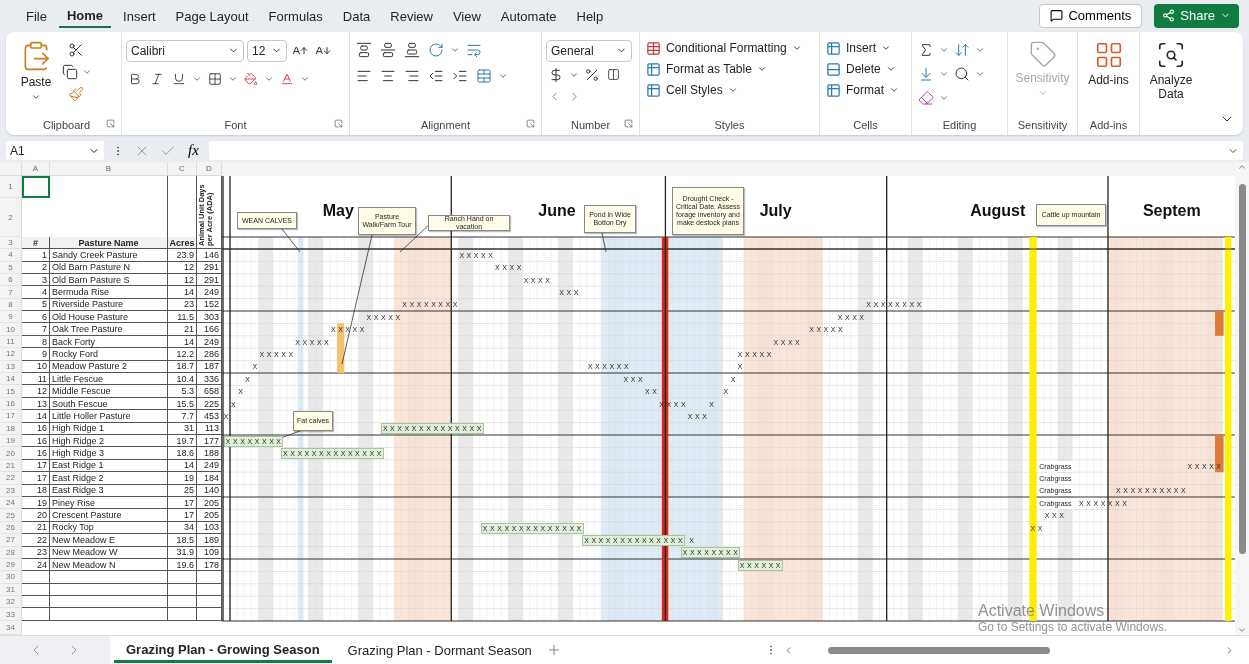  What do you see at coordinates (55, 151) in the screenshot?
I see `name-box: A1` at bounding box center [55, 151].